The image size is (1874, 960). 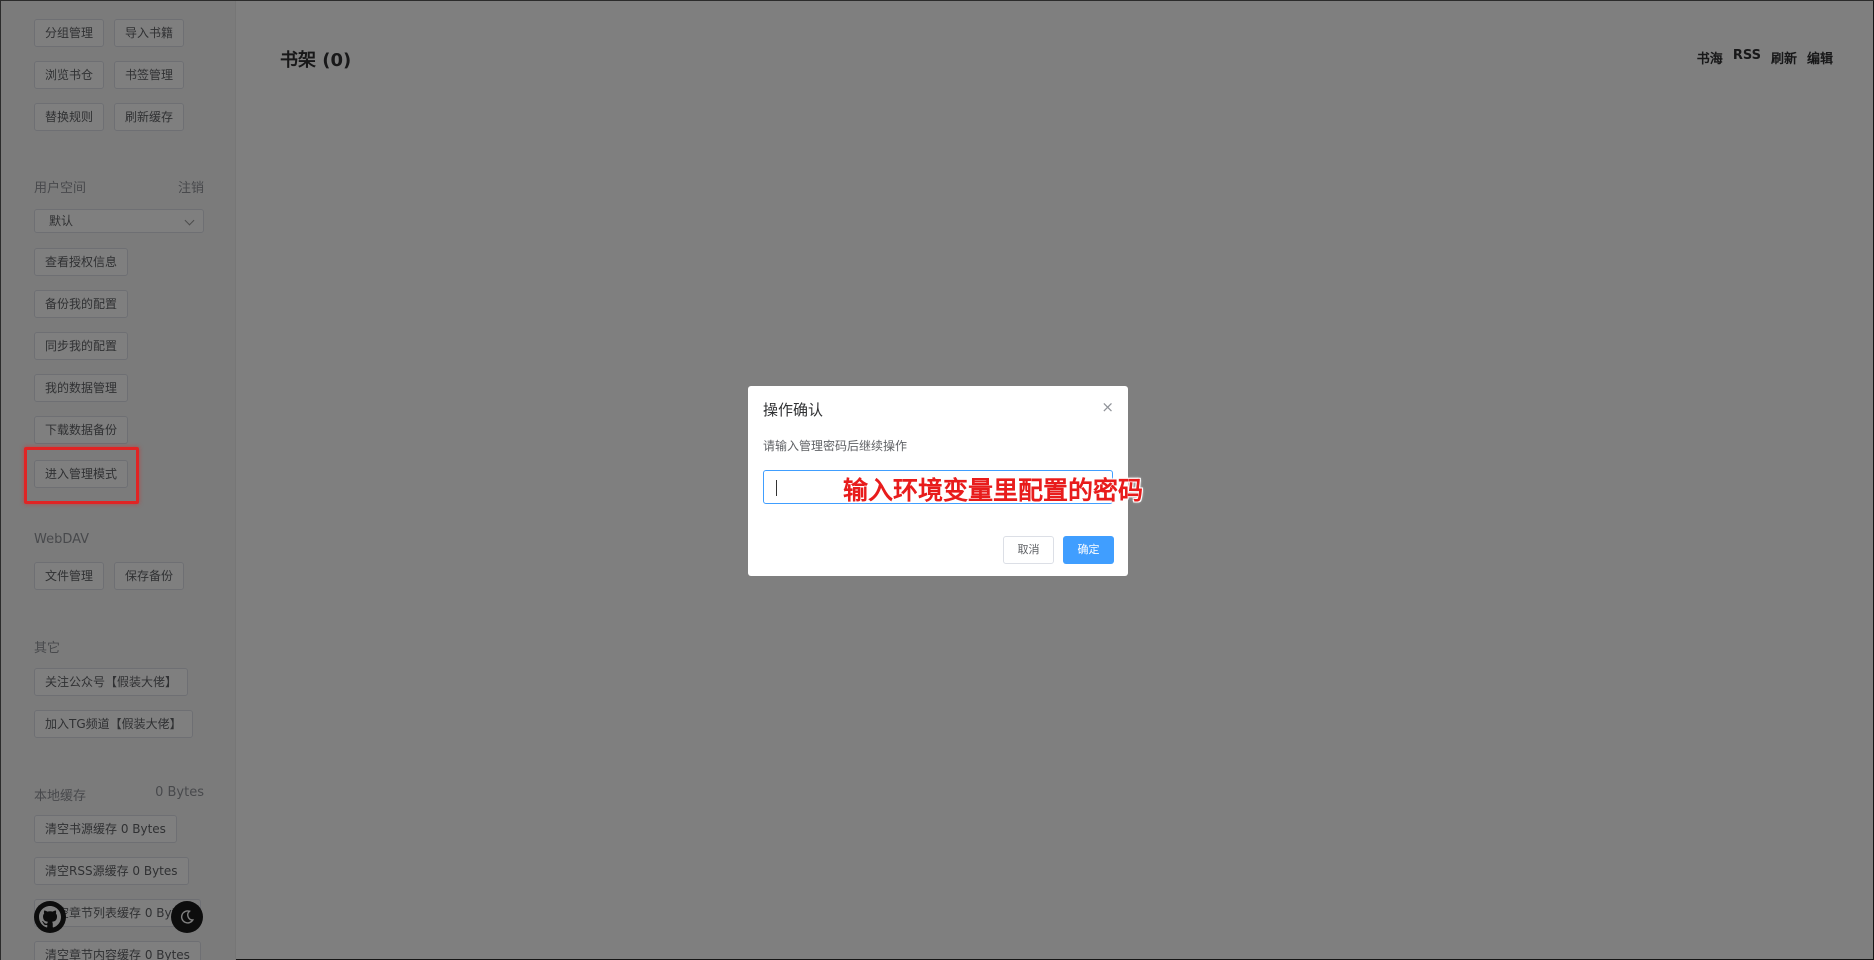 What do you see at coordinates (776, 488) in the screenshot?
I see `text-caret` at bounding box center [776, 488].